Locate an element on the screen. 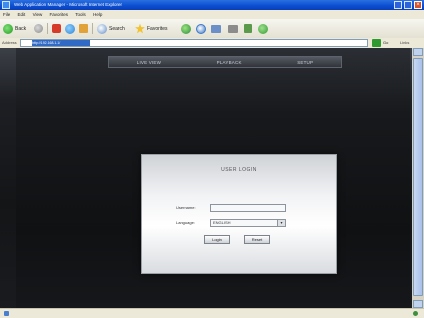  nav-setup: SETUP is located at coordinates (305, 62).